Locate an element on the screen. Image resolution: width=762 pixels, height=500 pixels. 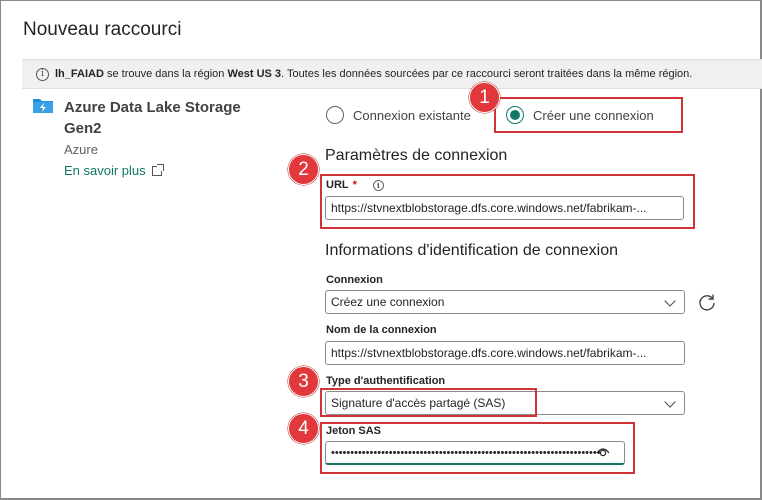
callout-badge-1: 1 is located at coordinates (484, 97).